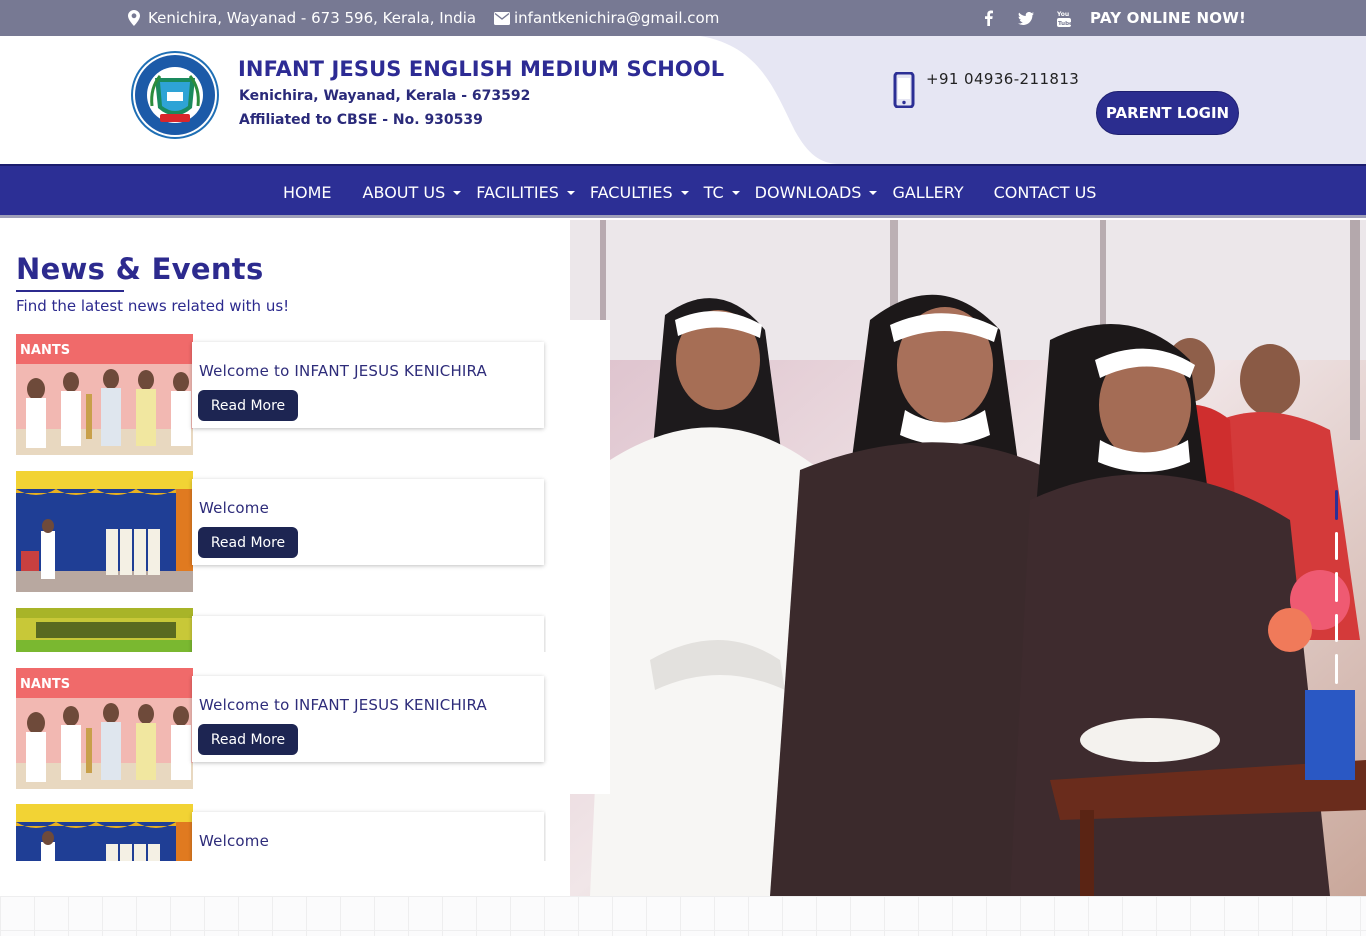  Describe the element at coordinates (616, 18) in the screenshot. I see `email-text: infantkenichira@gmail.com` at that location.